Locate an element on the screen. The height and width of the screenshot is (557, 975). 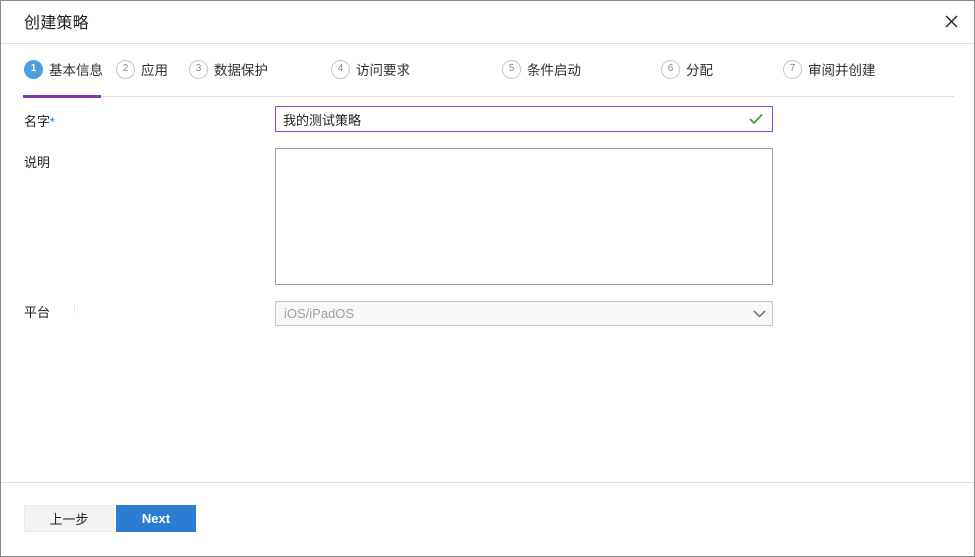
policy-name-input is located at coordinates (524, 119).